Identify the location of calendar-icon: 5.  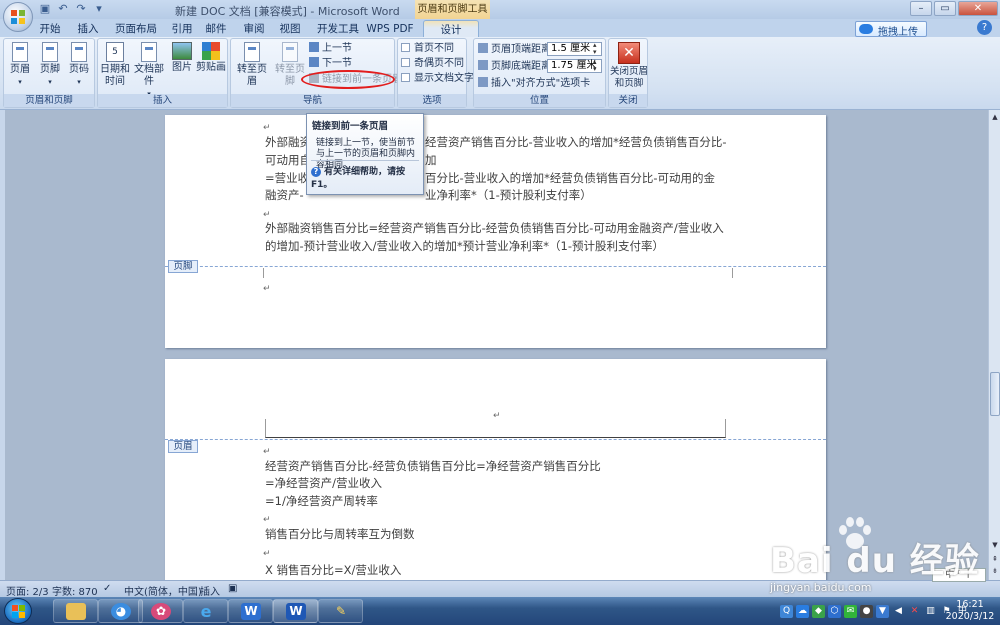
(115, 52).